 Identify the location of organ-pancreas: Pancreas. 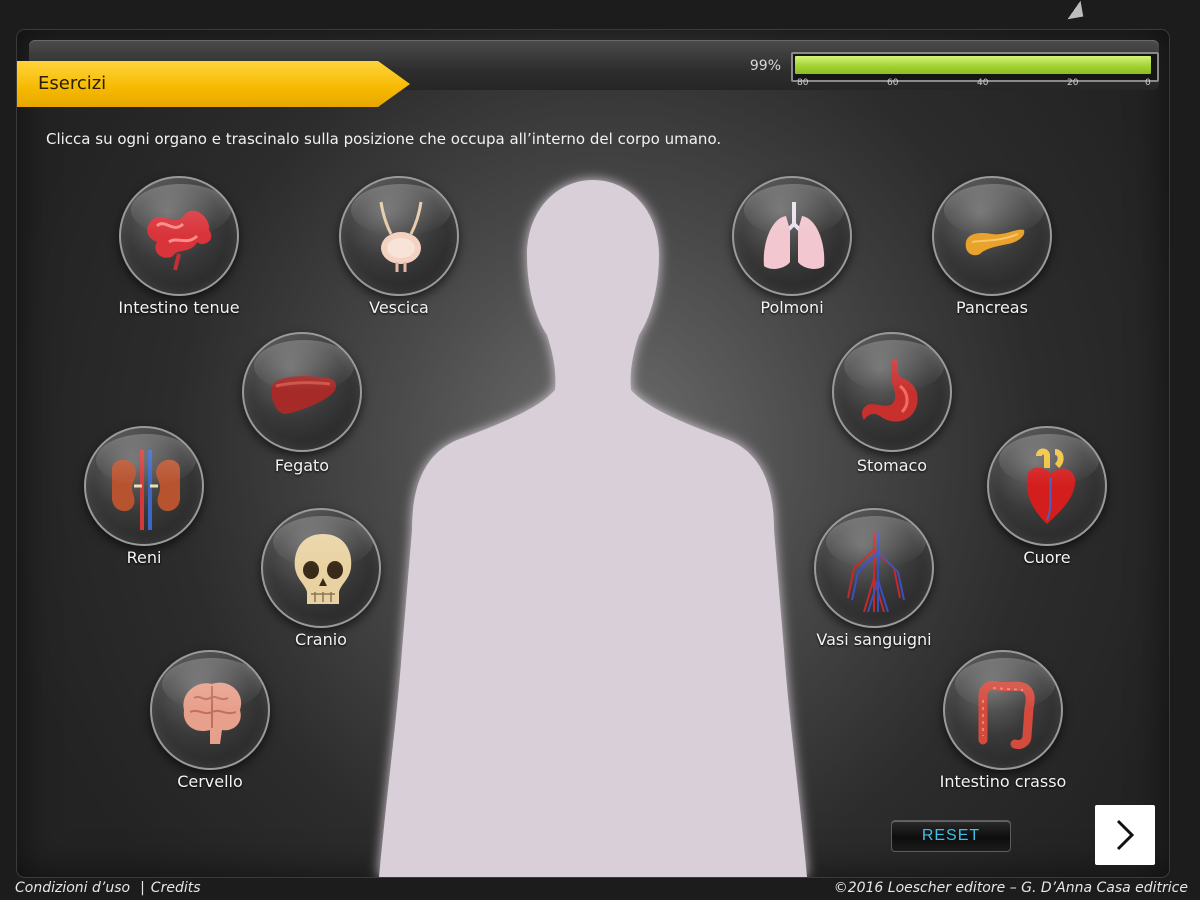
(992, 246).